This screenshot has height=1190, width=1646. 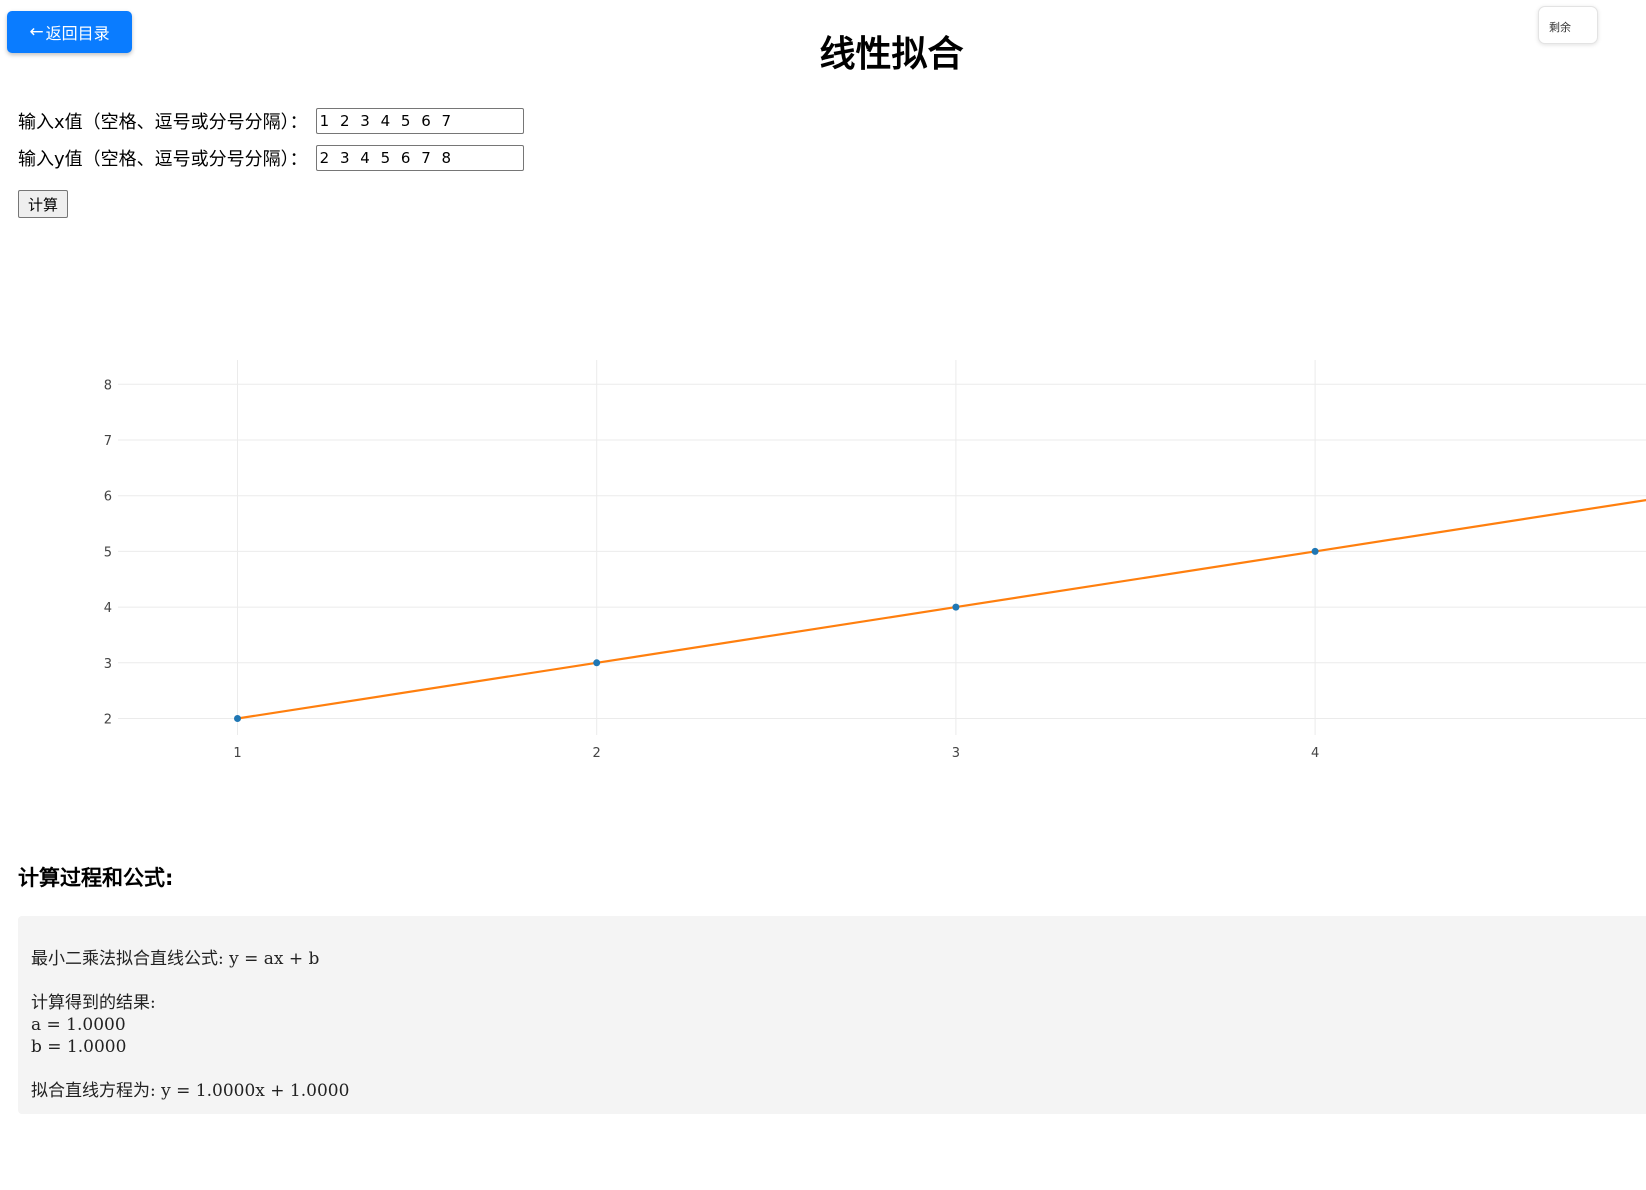 I want to click on formula-text: 最小二乘法拟合直线公式: y = ax + b, so click(x=175, y=959).